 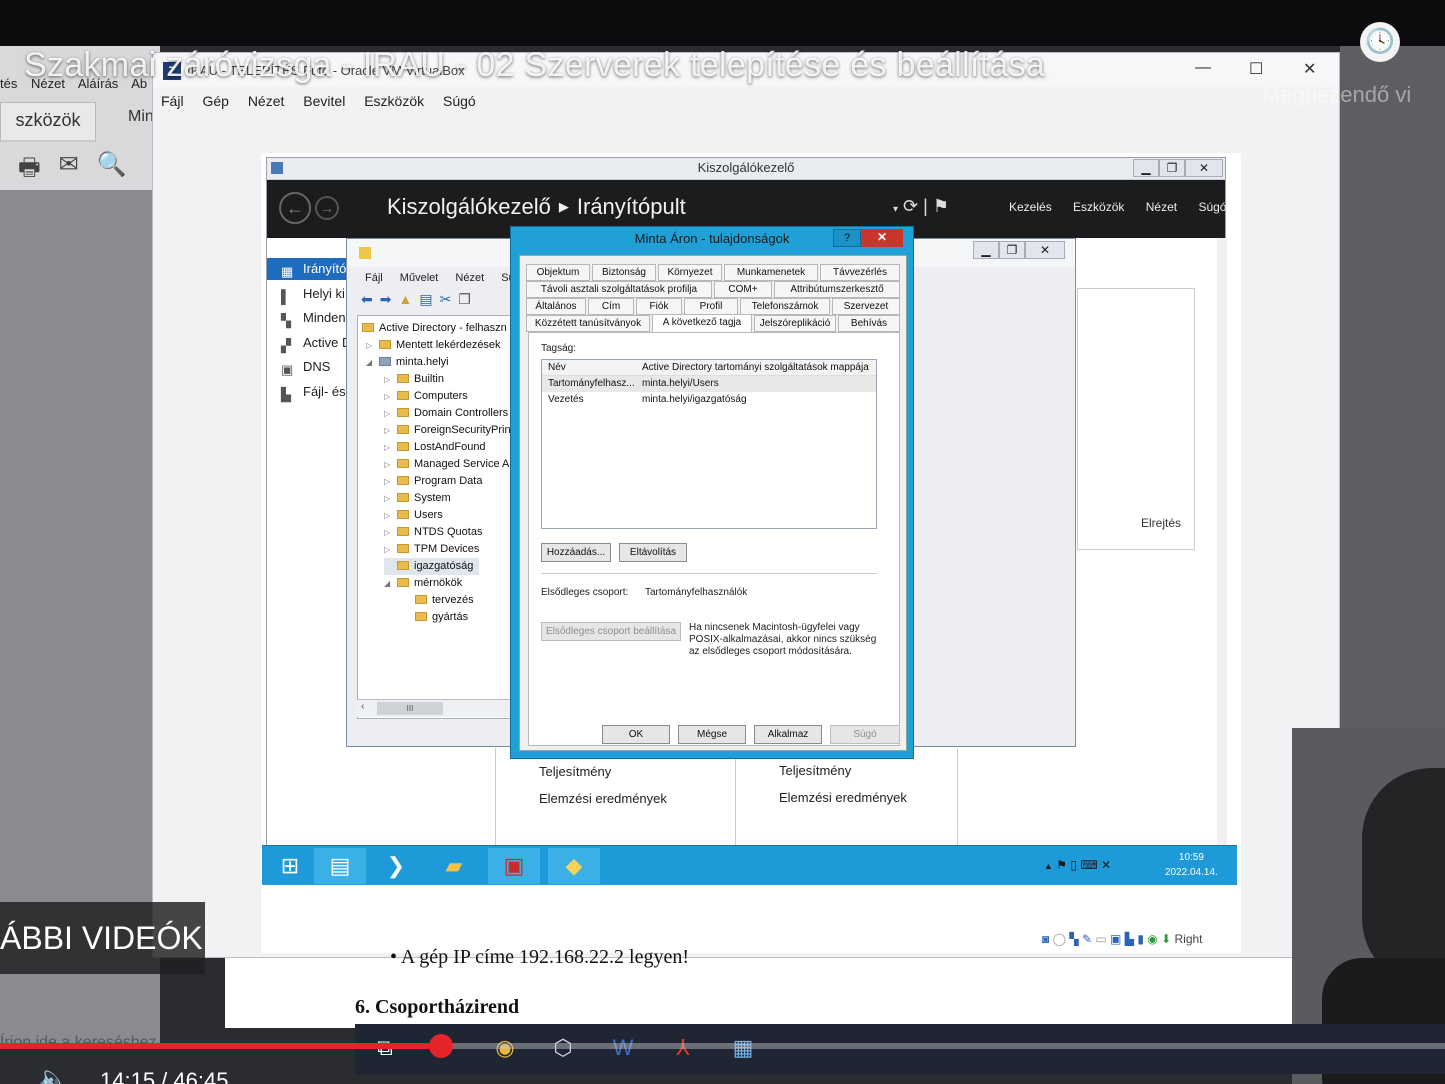 What do you see at coordinates (1073, 939) in the screenshot?
I see `audio-icon: ▚` at bounding box center [1073, 939].